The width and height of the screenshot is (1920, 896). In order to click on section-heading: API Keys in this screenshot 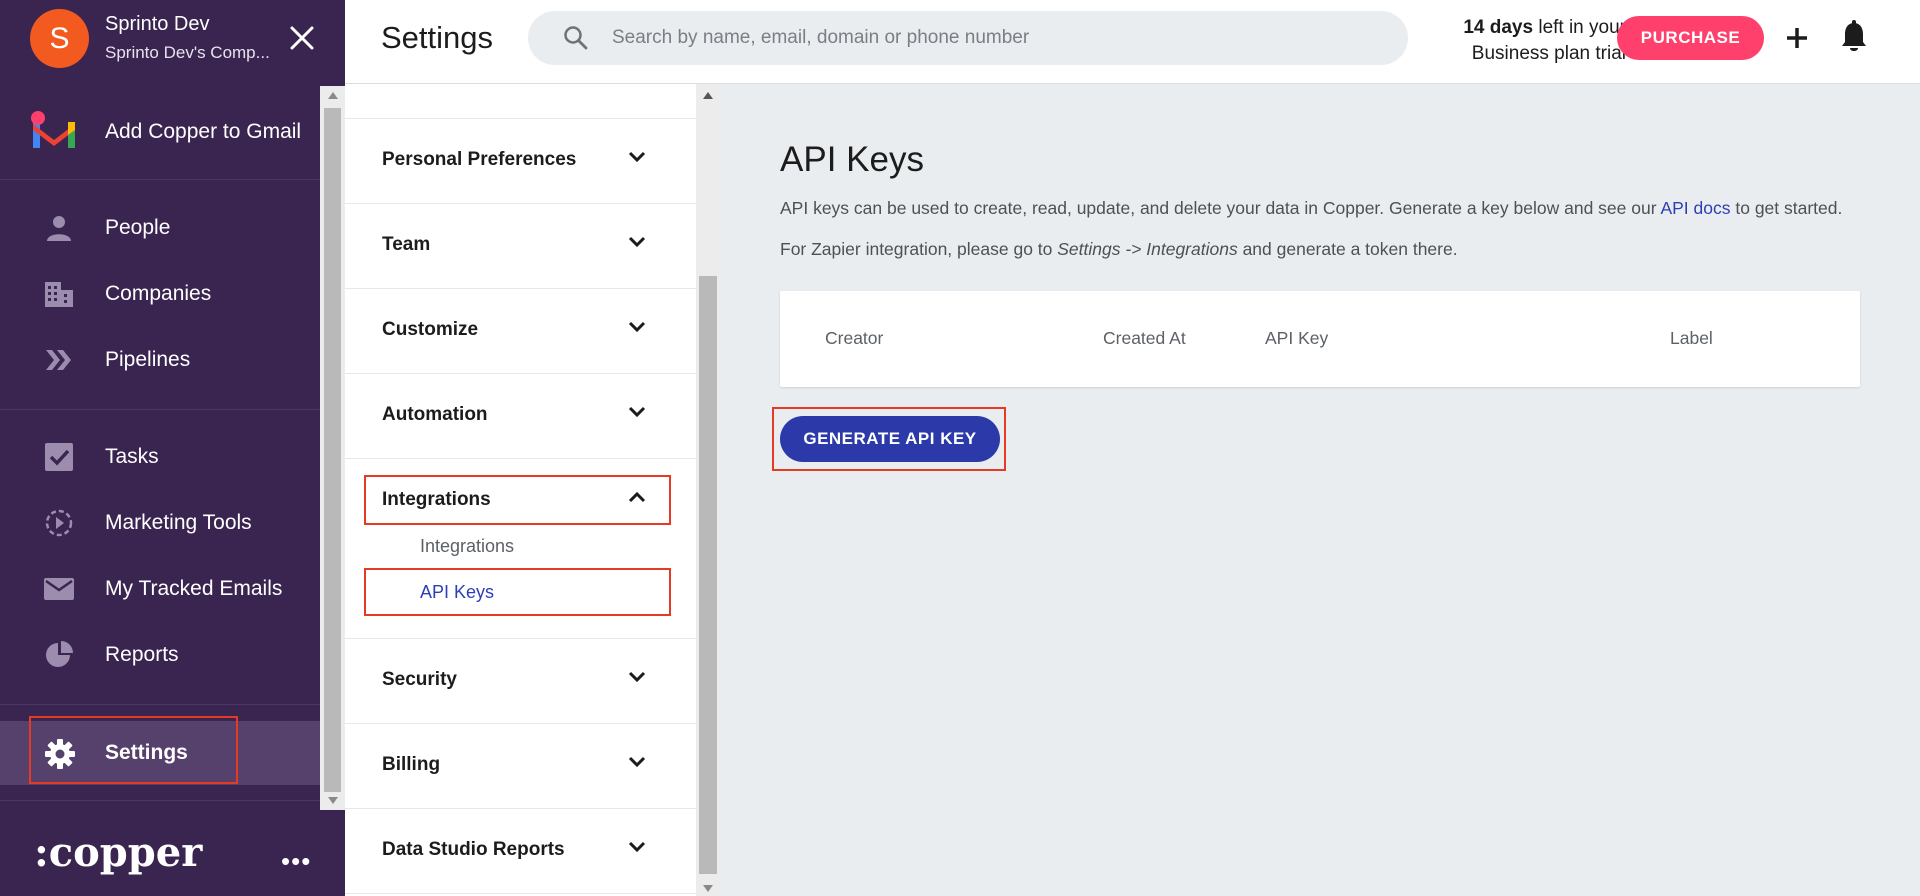, I will do `click(852, 159)`.